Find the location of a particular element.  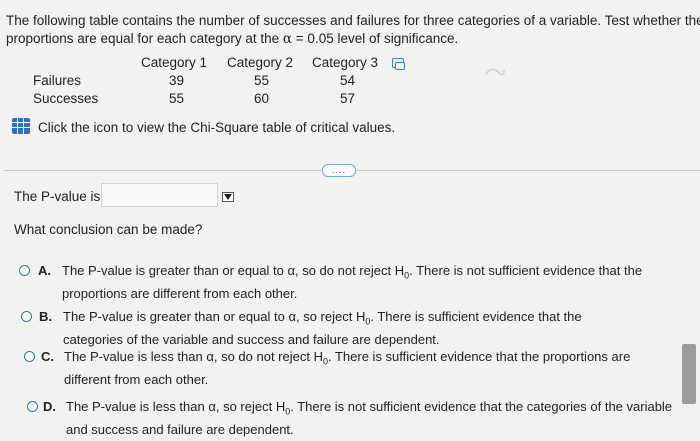

pvalue-input is located at coordinates (159, 195).